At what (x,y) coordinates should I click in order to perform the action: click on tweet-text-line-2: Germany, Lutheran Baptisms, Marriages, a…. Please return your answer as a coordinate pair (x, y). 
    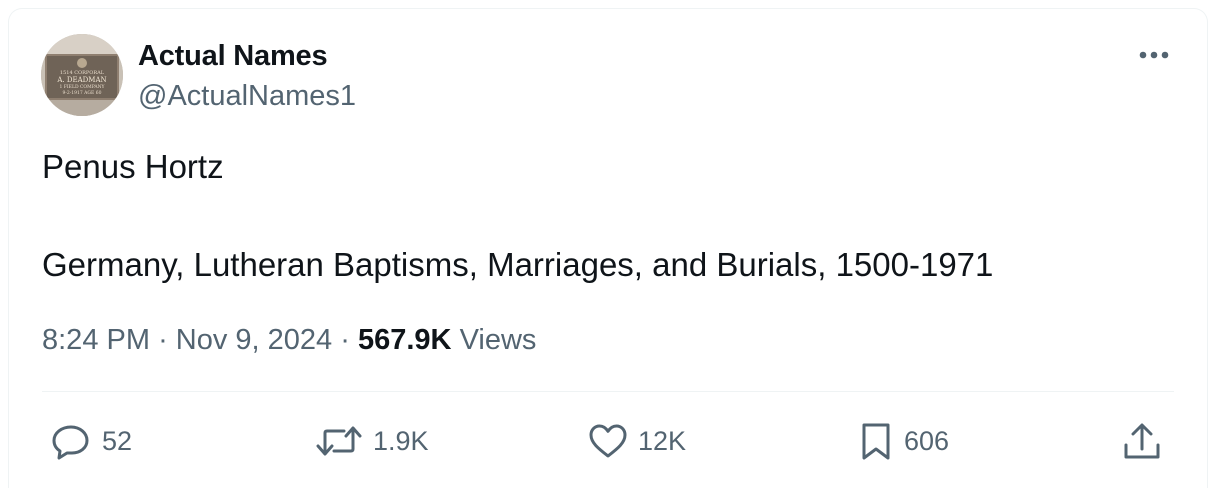
    Looking at the image, I should click on (518, 264).